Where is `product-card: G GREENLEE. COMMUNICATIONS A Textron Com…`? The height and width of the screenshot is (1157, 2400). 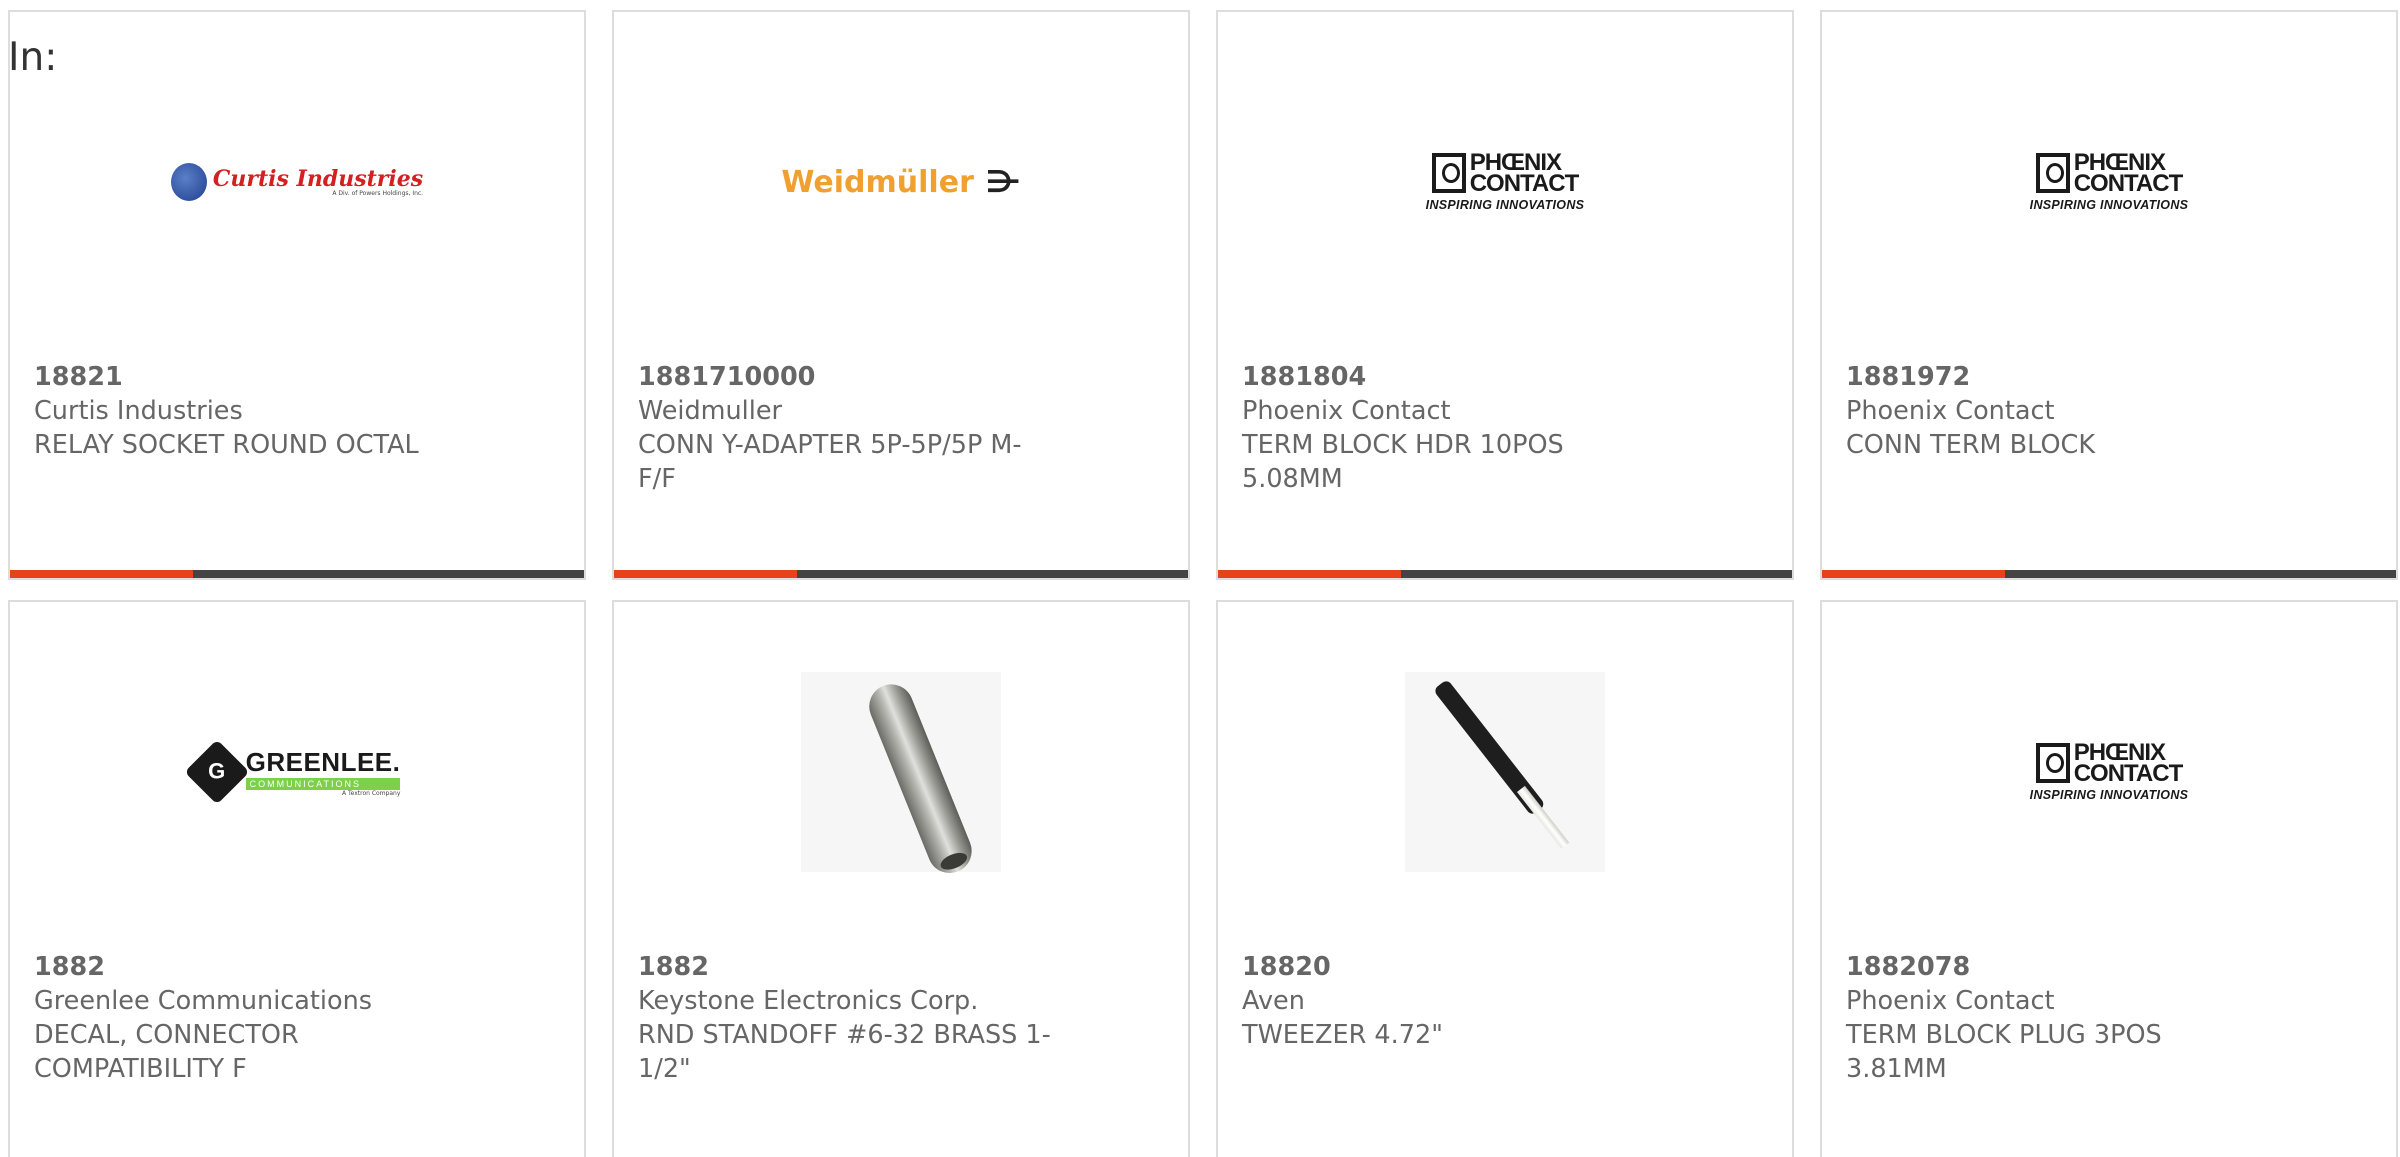
product-card: G GREENLEE. COMMUNICATIONS A Textron Com… is located at coordinates (297, 878).